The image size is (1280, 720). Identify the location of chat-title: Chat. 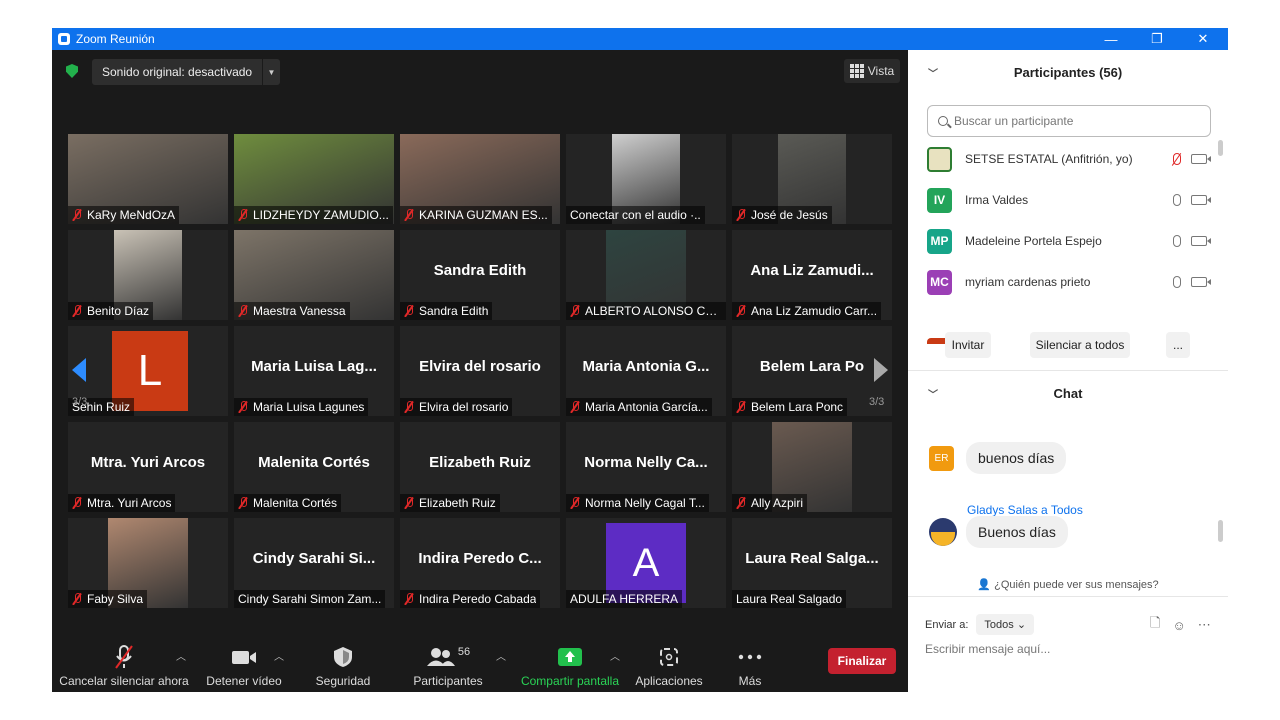
(1068, 393).